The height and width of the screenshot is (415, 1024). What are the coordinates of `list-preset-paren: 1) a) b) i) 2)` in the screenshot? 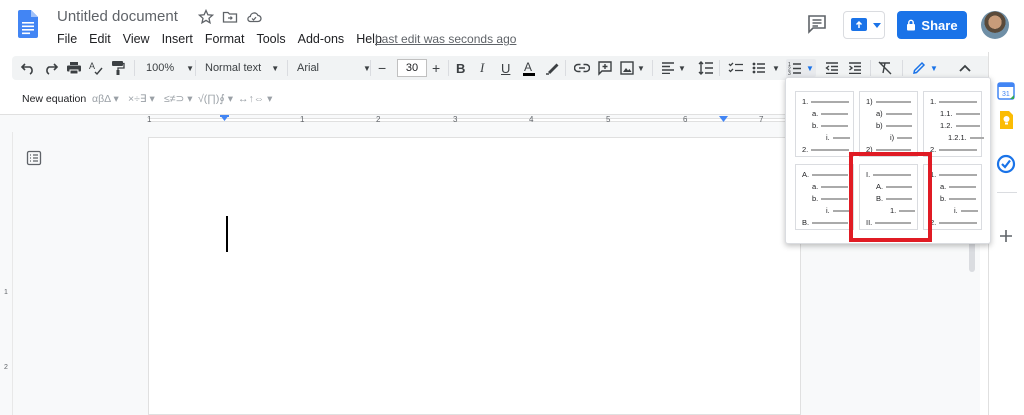 It's located at (888, 124).